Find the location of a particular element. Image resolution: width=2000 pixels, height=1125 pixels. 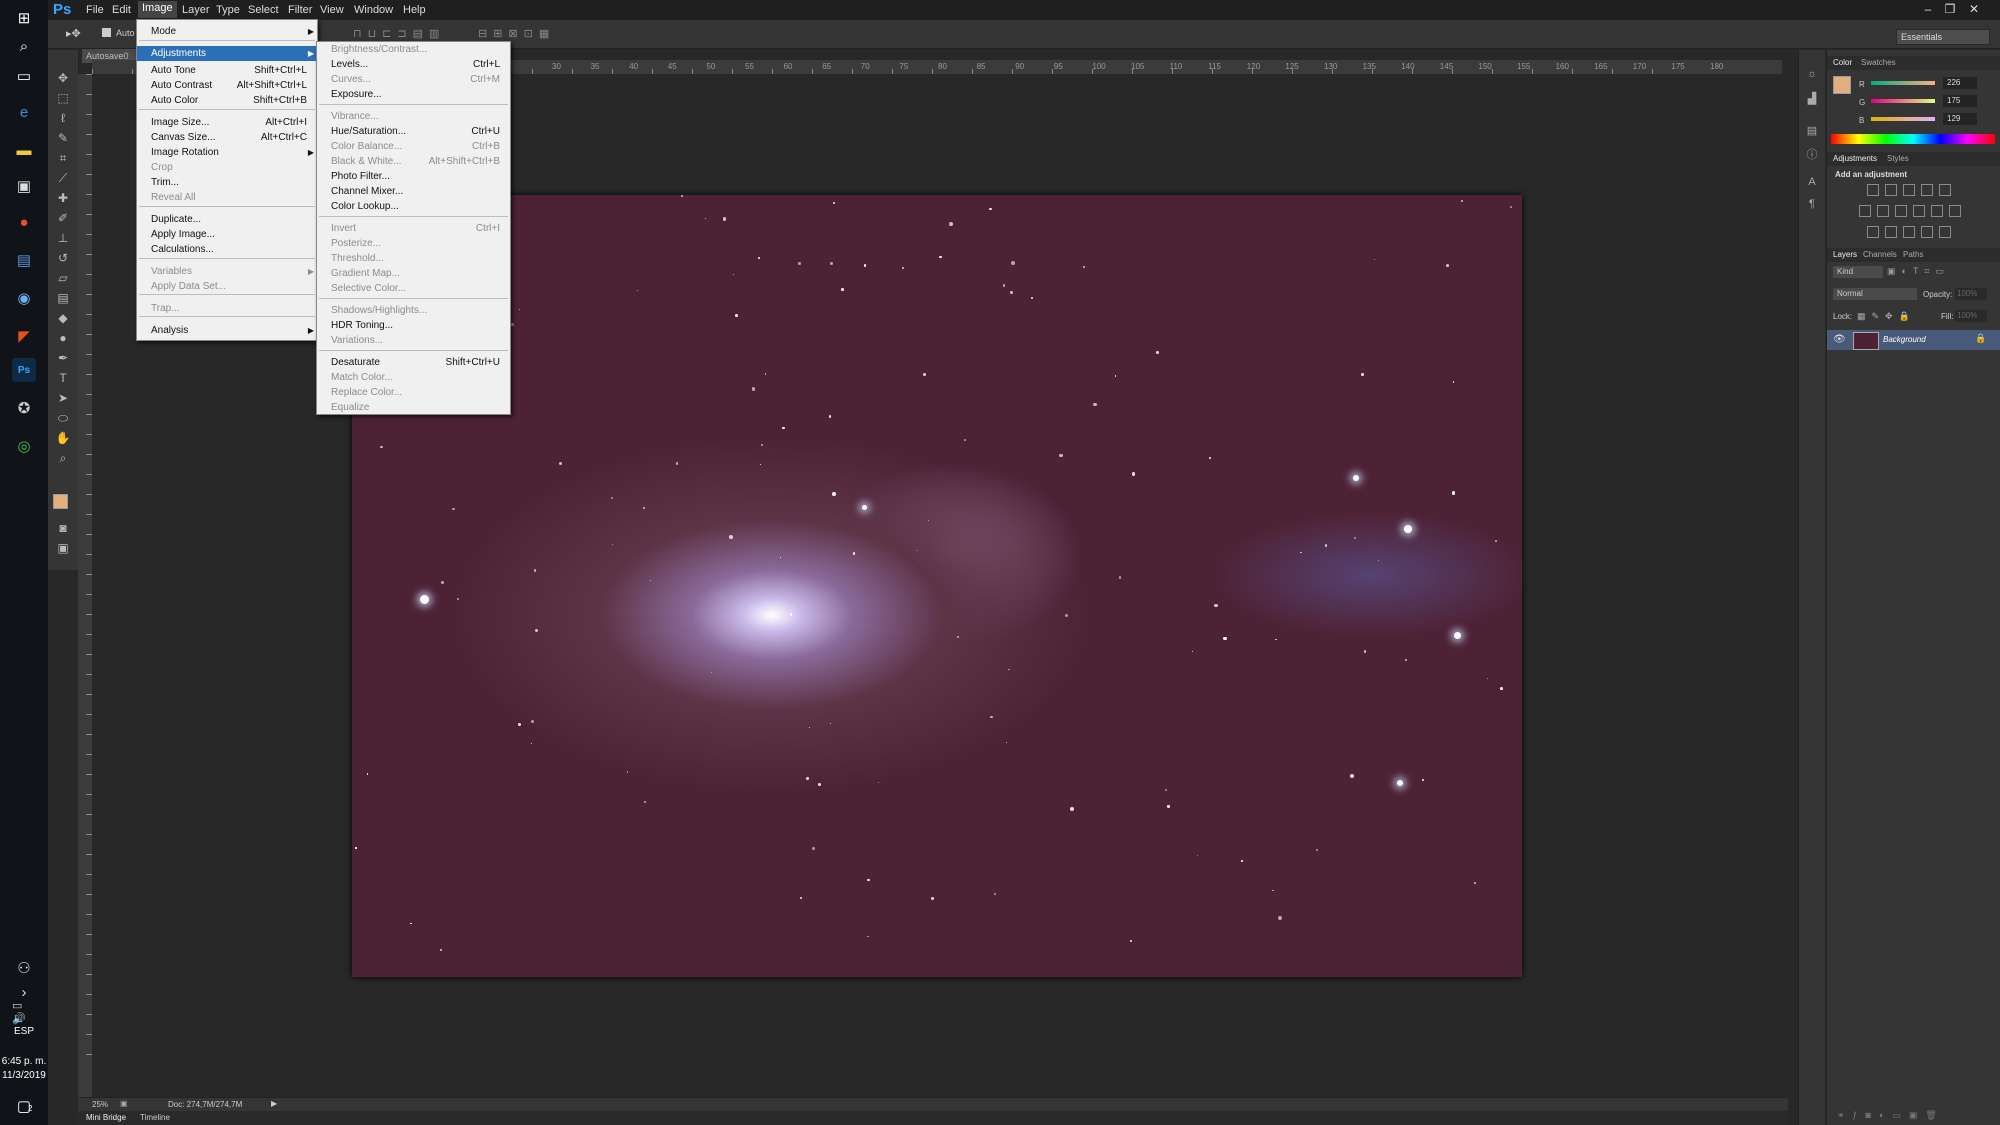

language-indicator: ESP is located at coordinates (24, 1031).